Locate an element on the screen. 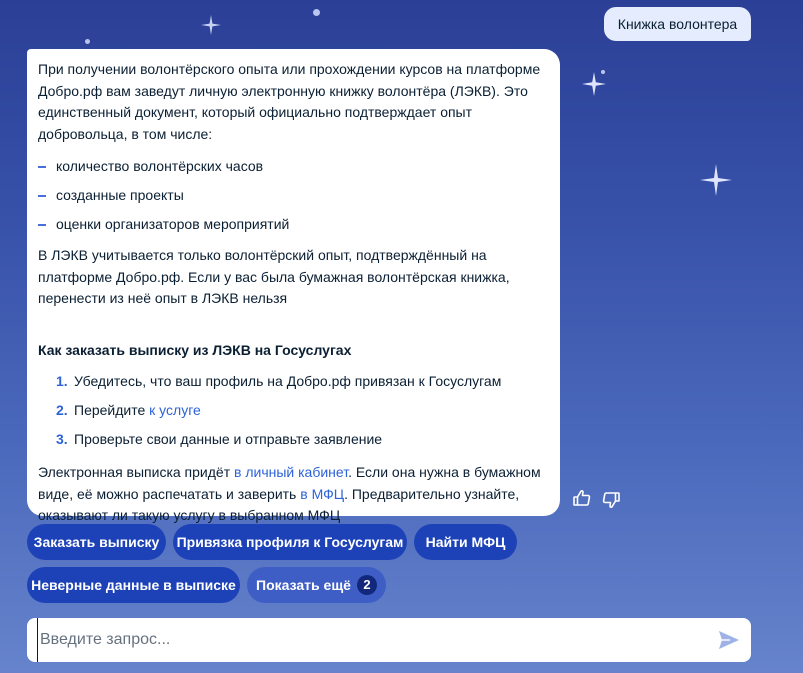 Image resolution: width=803 pixels, height=673 pixels. wrong-data-chip: Неверные данные в выписке is located at coordinates (133, 585).